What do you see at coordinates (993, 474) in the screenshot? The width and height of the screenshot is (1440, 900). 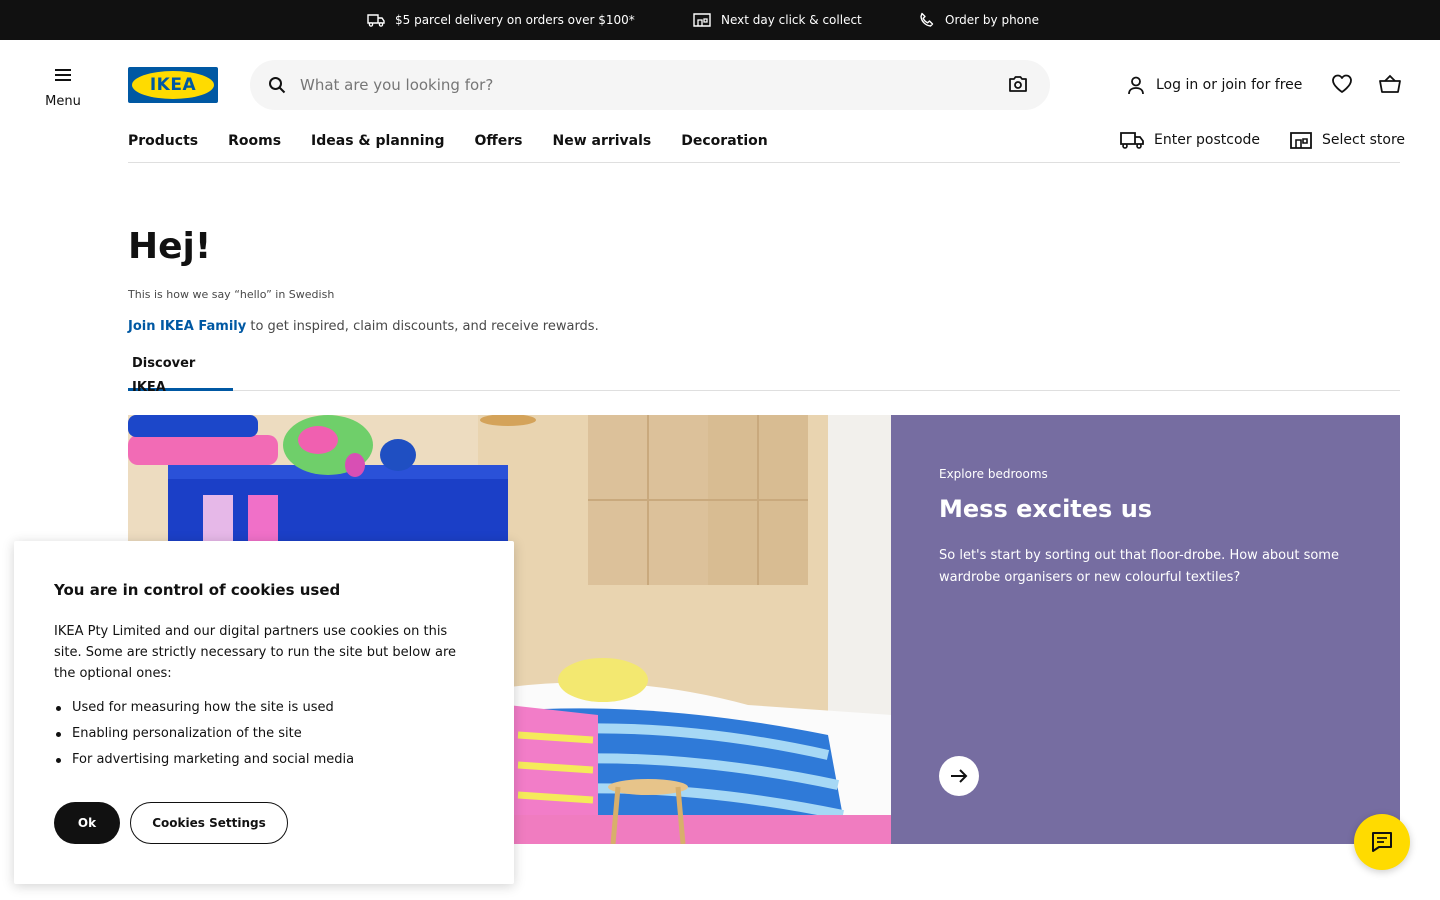 I see `banner-eyebrow: Explore bedrooms` at bounding box center [993, 474].